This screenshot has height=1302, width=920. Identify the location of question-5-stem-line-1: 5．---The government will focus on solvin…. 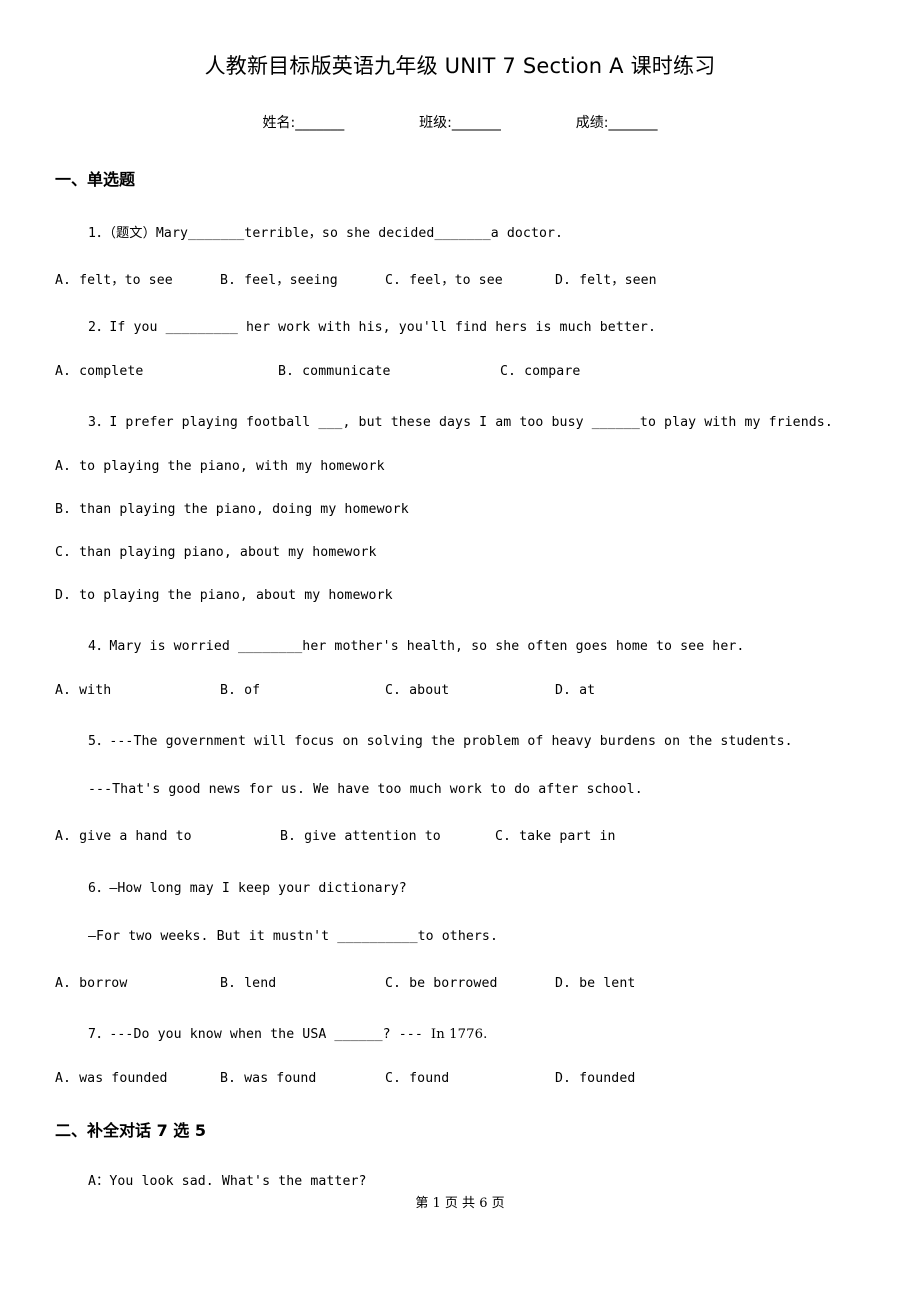
(440, 741).